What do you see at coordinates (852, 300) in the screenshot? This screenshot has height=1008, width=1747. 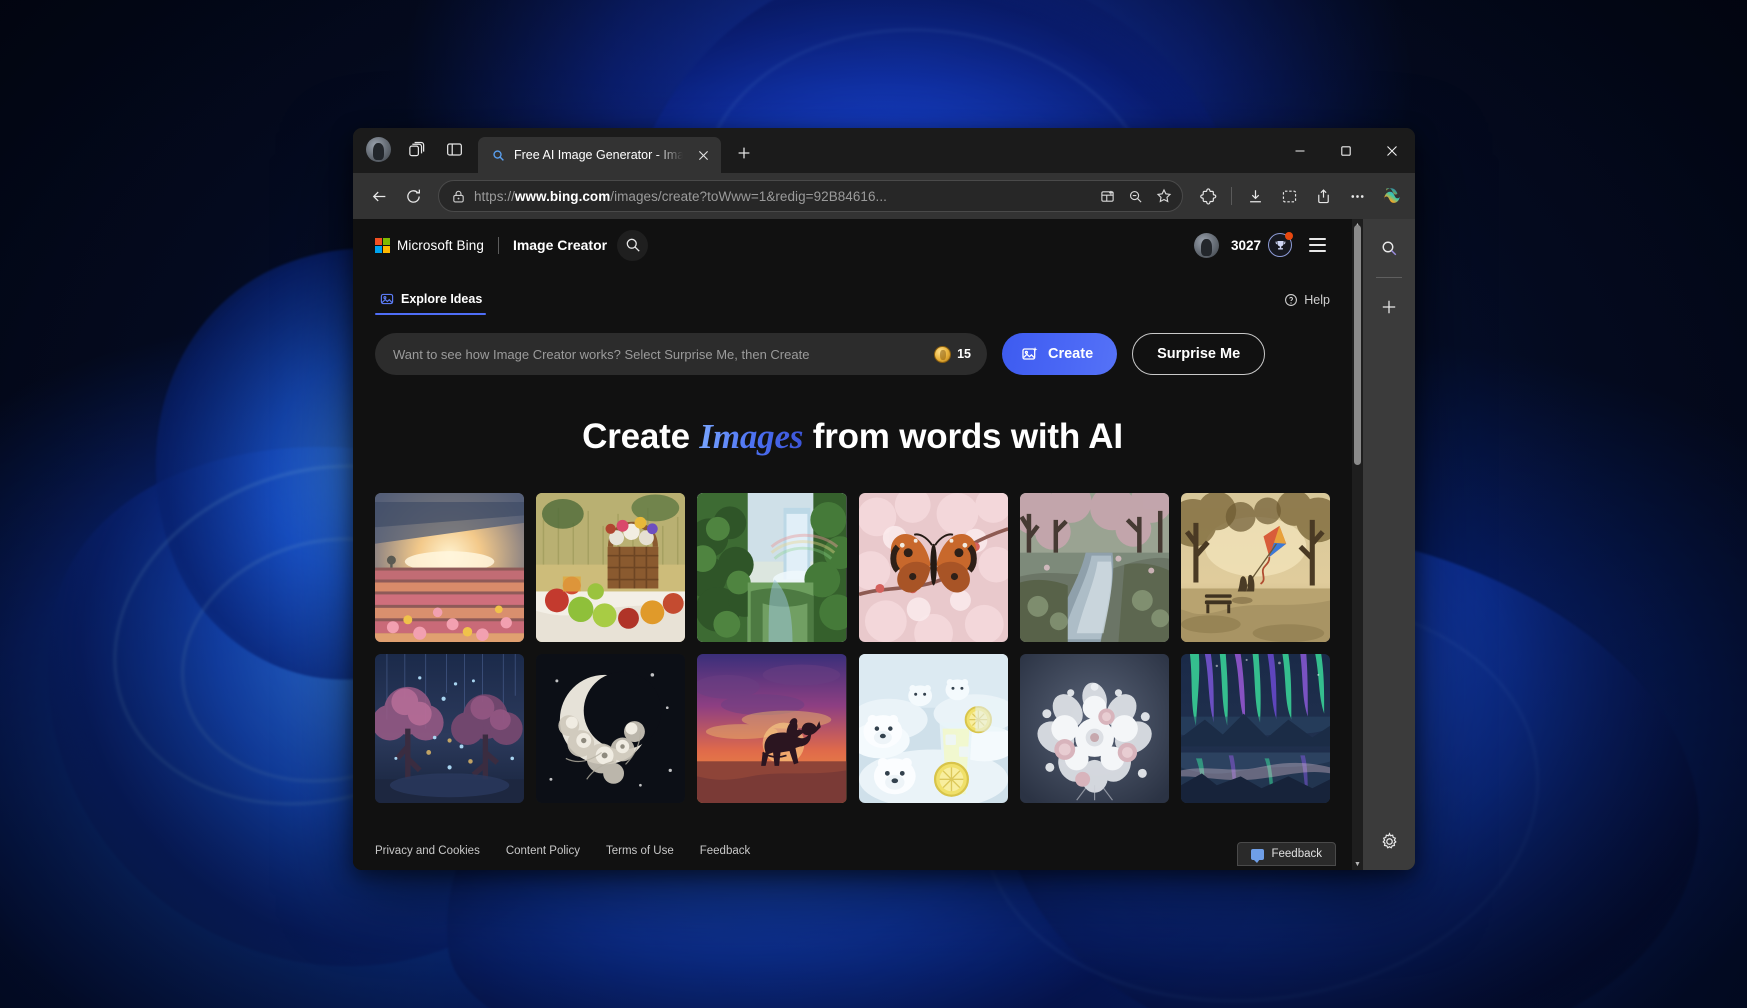 I see `page-tabs: Explore Ideas Help` at bounding box center [852, 300].